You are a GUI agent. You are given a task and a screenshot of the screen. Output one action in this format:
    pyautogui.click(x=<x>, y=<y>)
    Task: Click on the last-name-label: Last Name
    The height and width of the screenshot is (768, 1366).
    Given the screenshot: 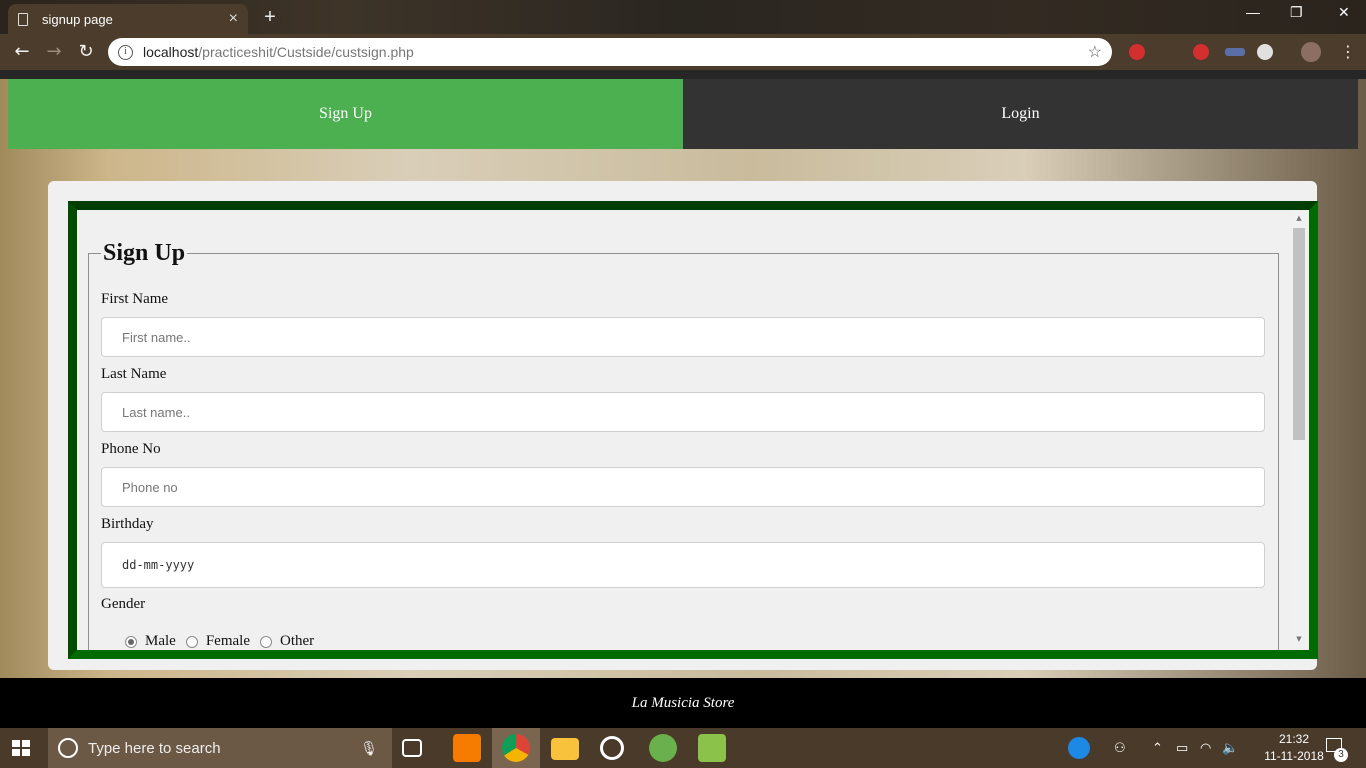 What is the action you would take?
    pyautogui.click(x=134, y=374)
    